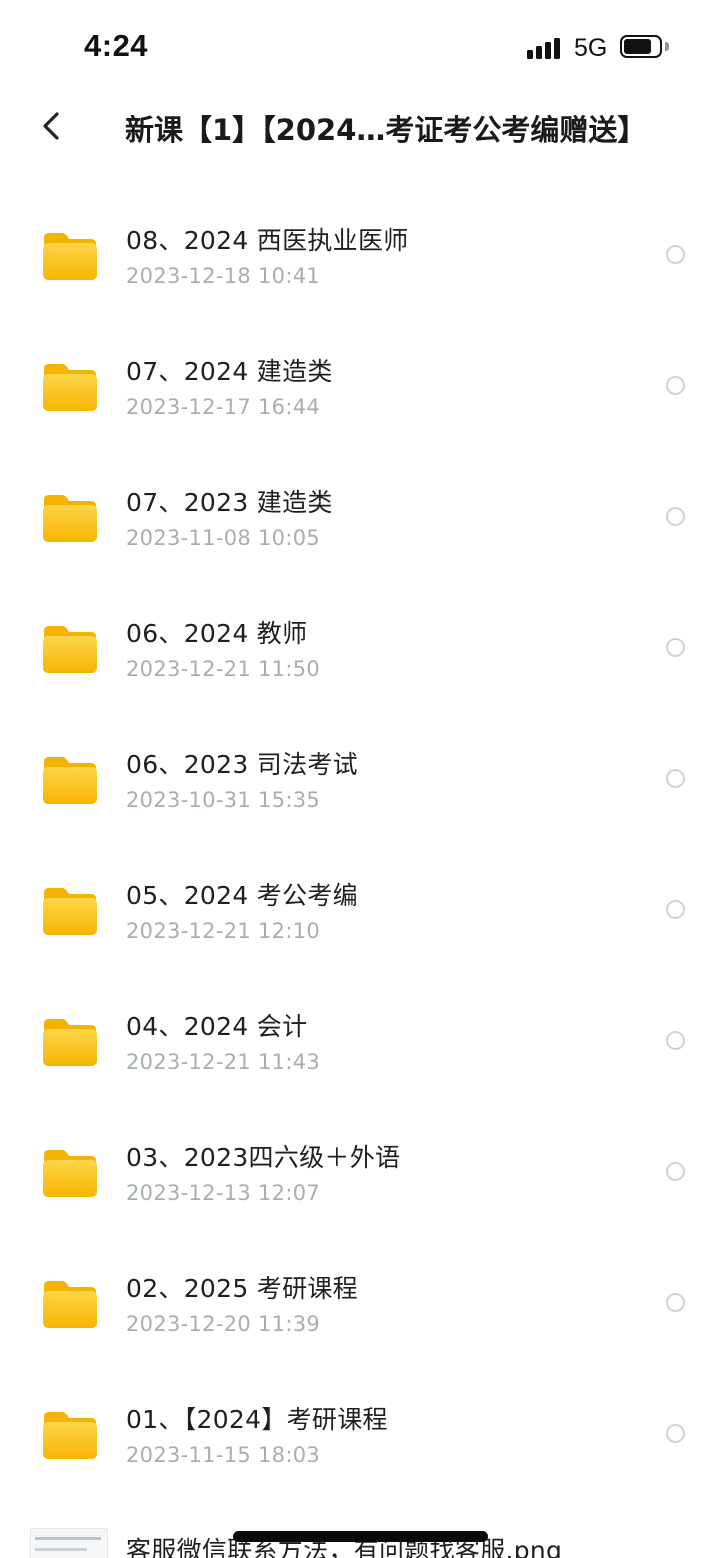 Image resolution: width=720 pixels, height=1558 pixels. I want to click on battery-icon, so click(641, 46).